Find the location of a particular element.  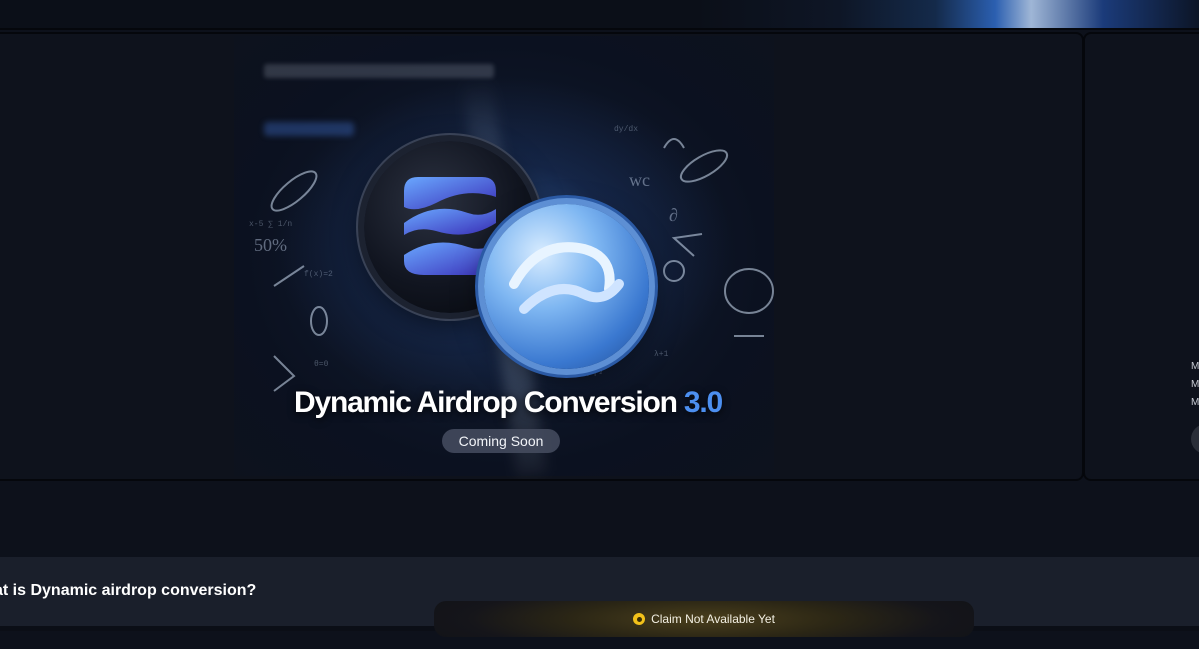

svg-text: 50% is located at coordinates (270, 245).